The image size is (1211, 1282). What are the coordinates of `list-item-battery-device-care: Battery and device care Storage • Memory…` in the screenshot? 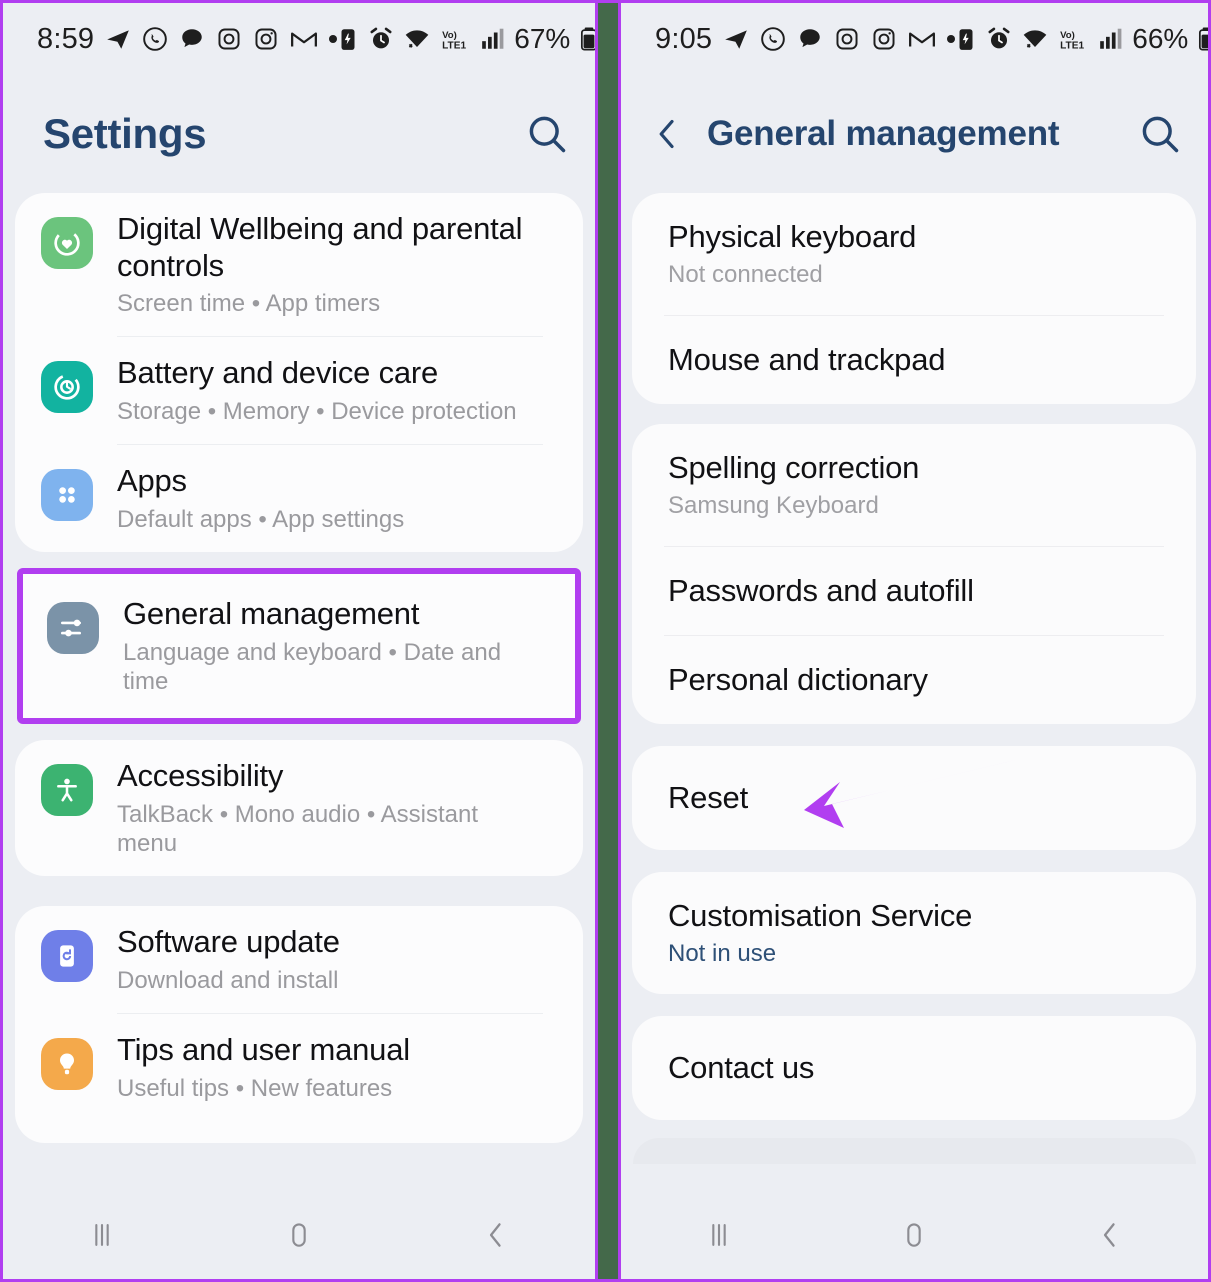 It's located at (299, 390).